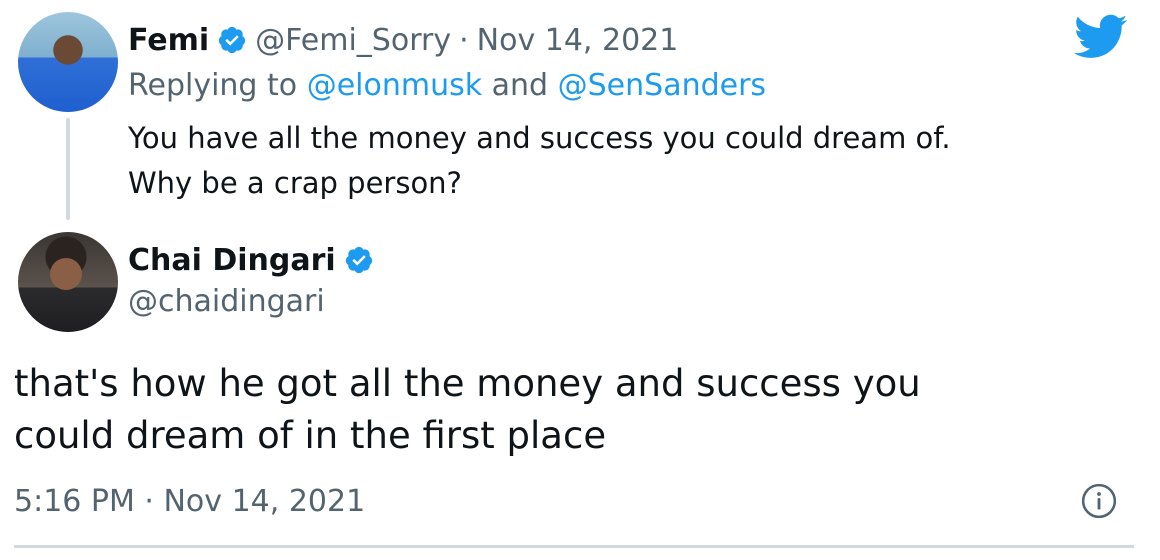  I want to click on reply-handle: @Femi_Sorry, so click(353, 40).